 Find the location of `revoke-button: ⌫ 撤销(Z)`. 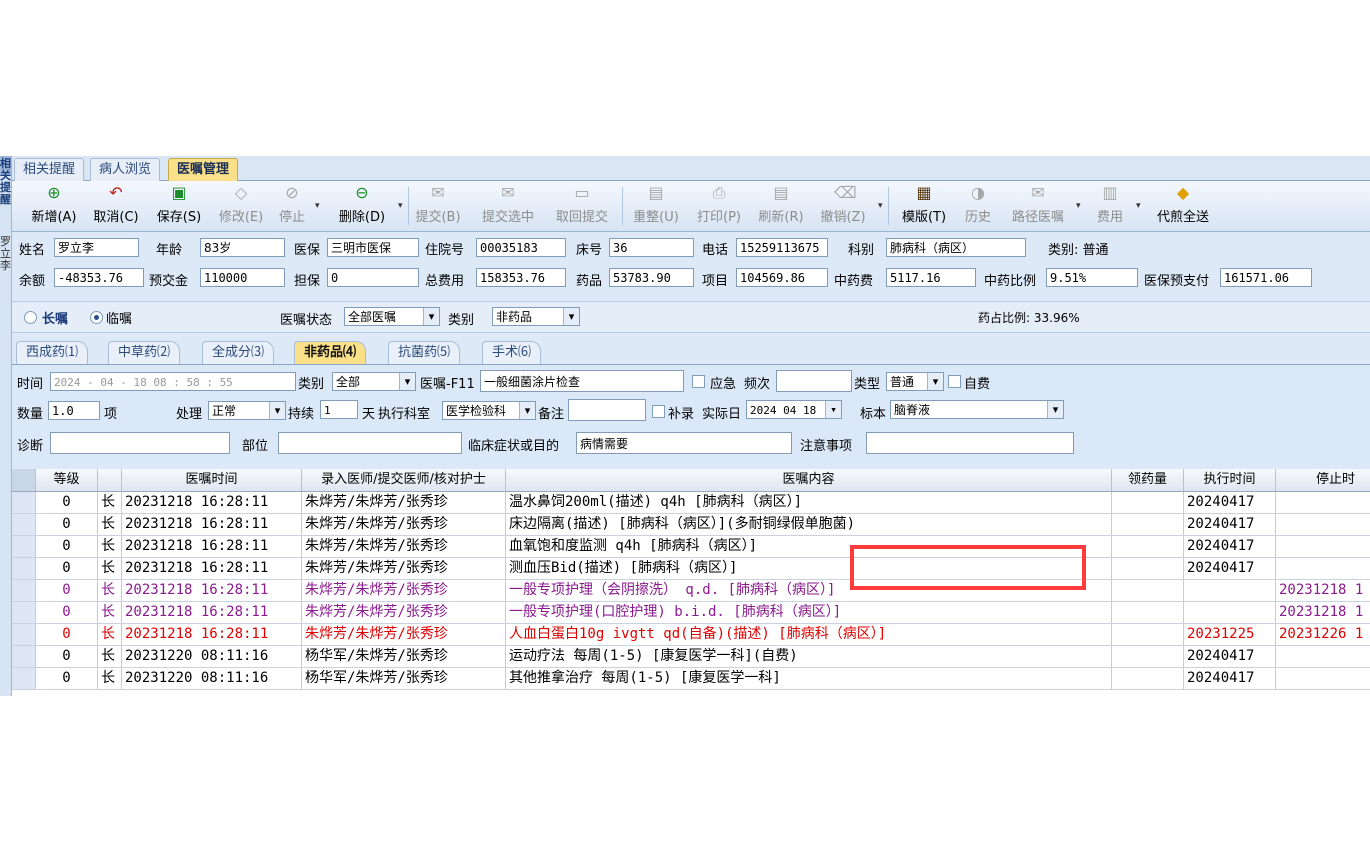

revoke-button: ⌫ 撤销(Z) is located at coordinates (843, 205).